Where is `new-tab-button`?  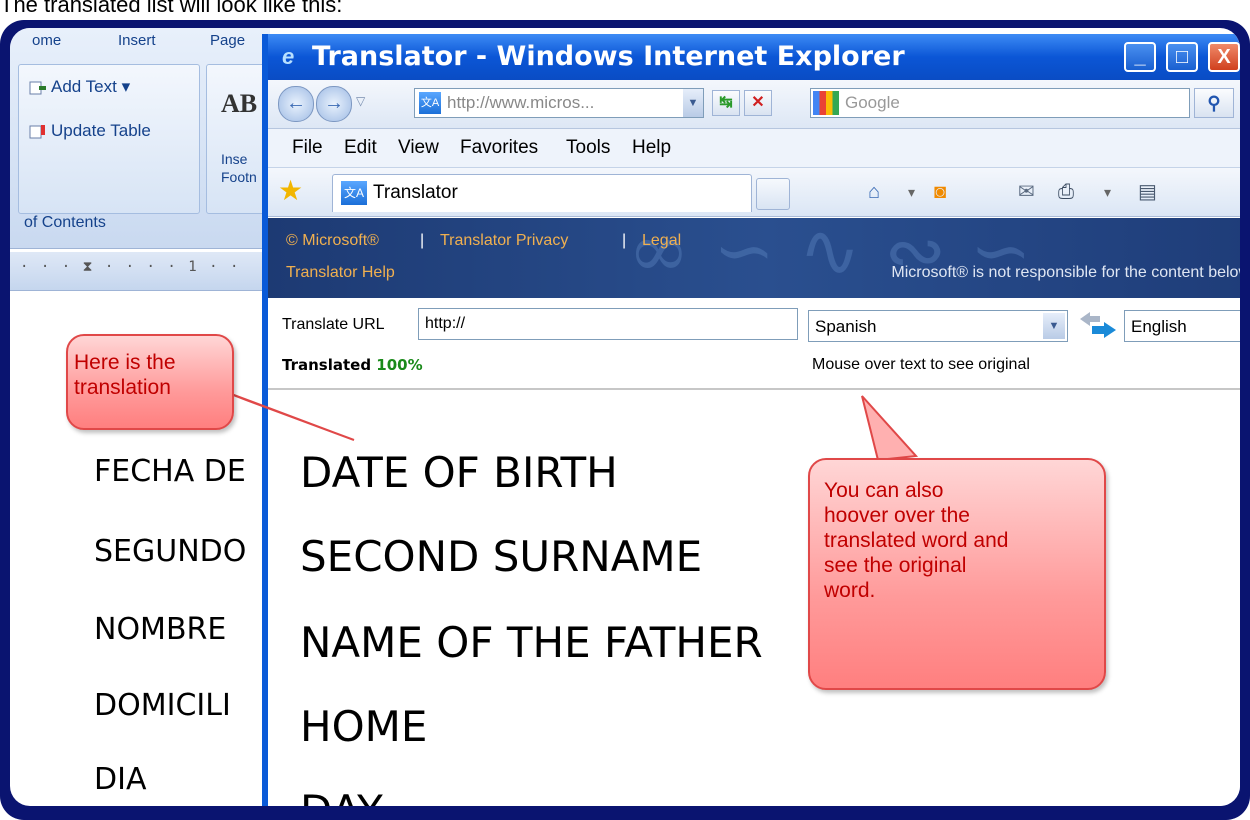 new-tab-button is located at coordinates (773, 194).